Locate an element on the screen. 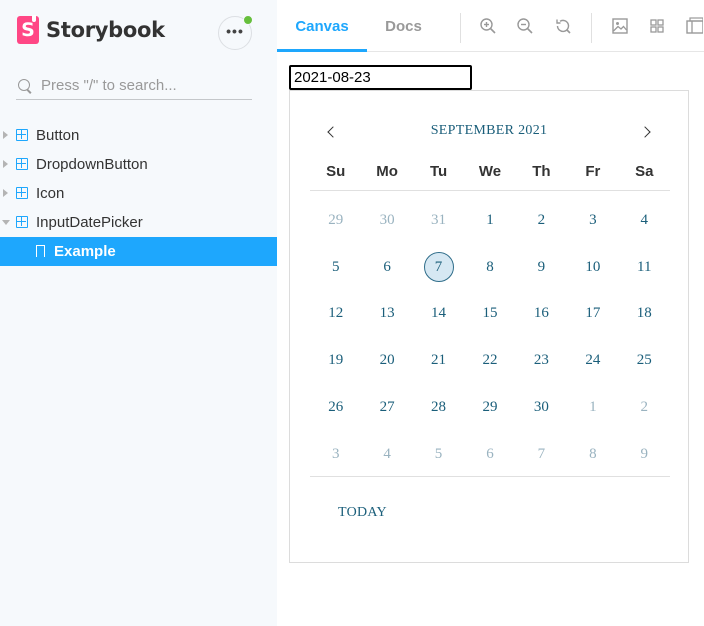 The width and height of the screenshot is (704, 626). calendar-day: 22 is located at coordinates (489, 360).